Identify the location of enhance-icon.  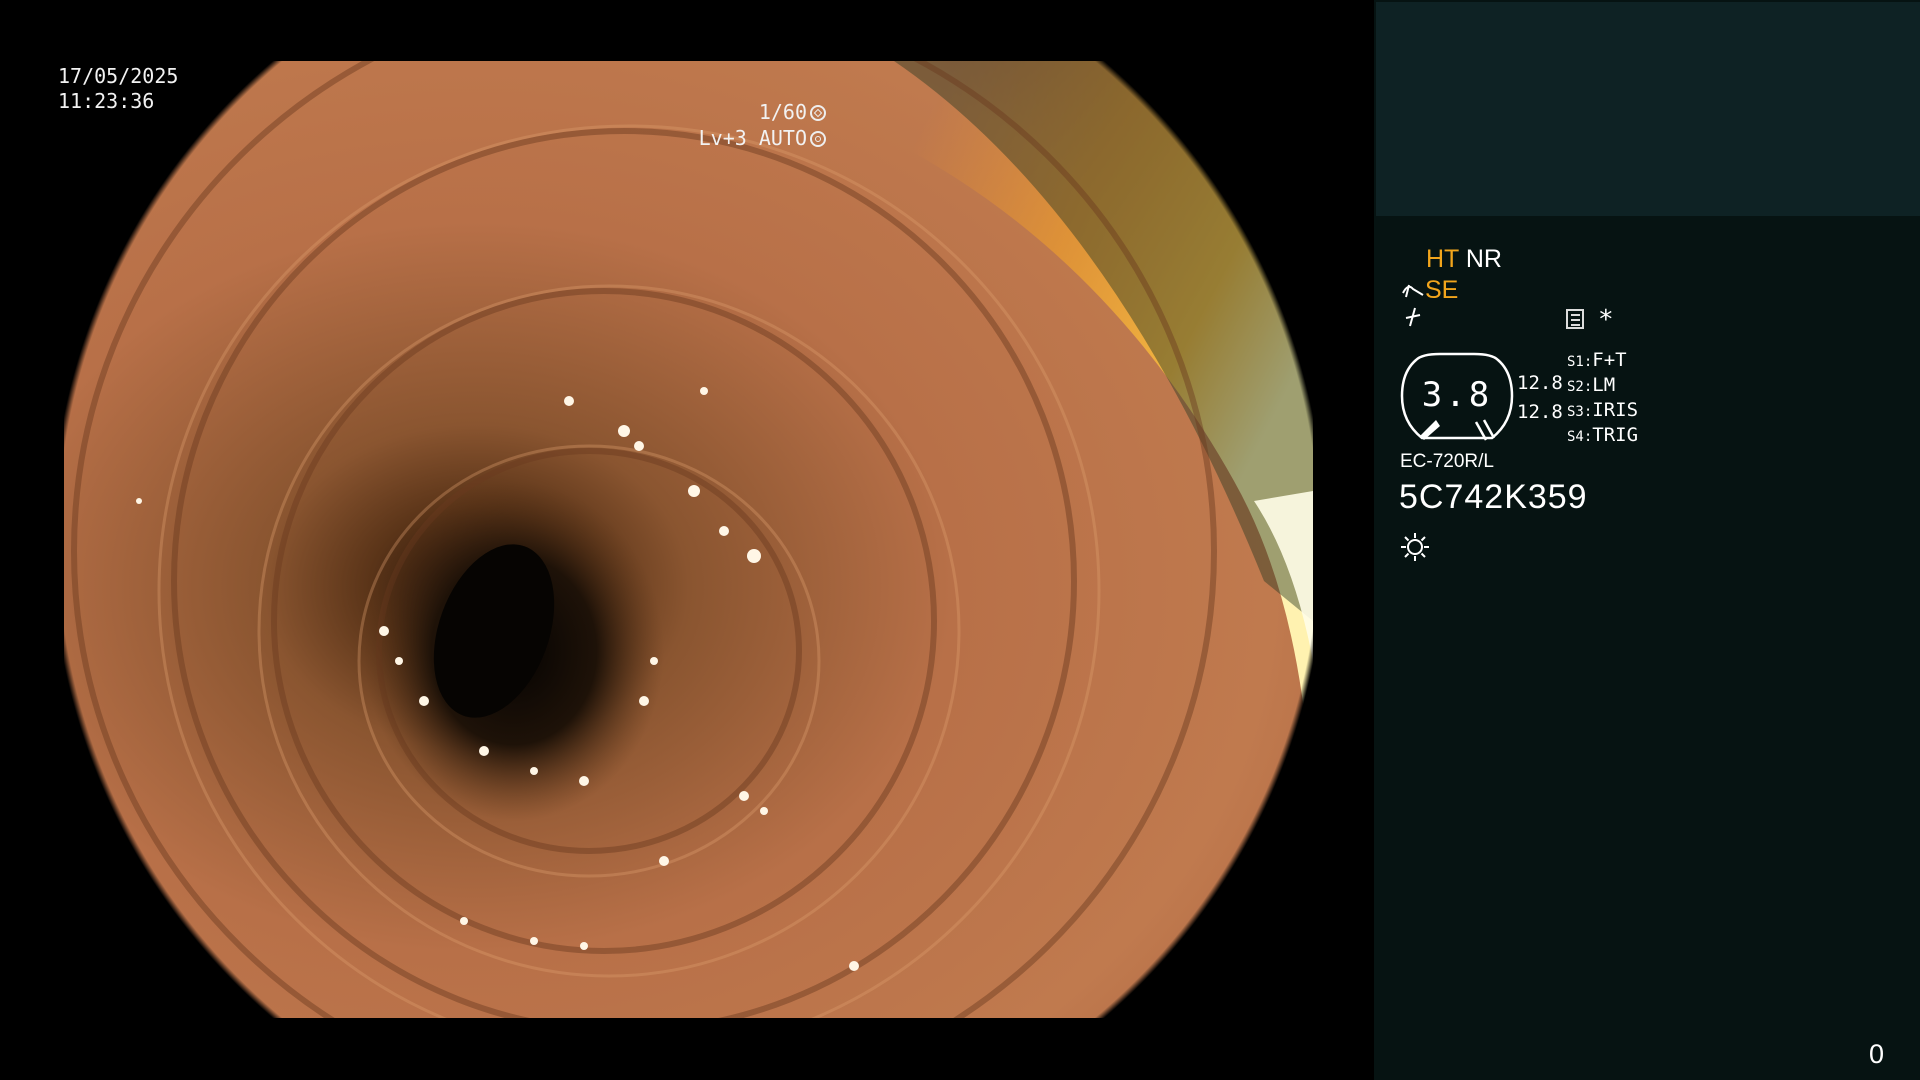
(1413, 317).